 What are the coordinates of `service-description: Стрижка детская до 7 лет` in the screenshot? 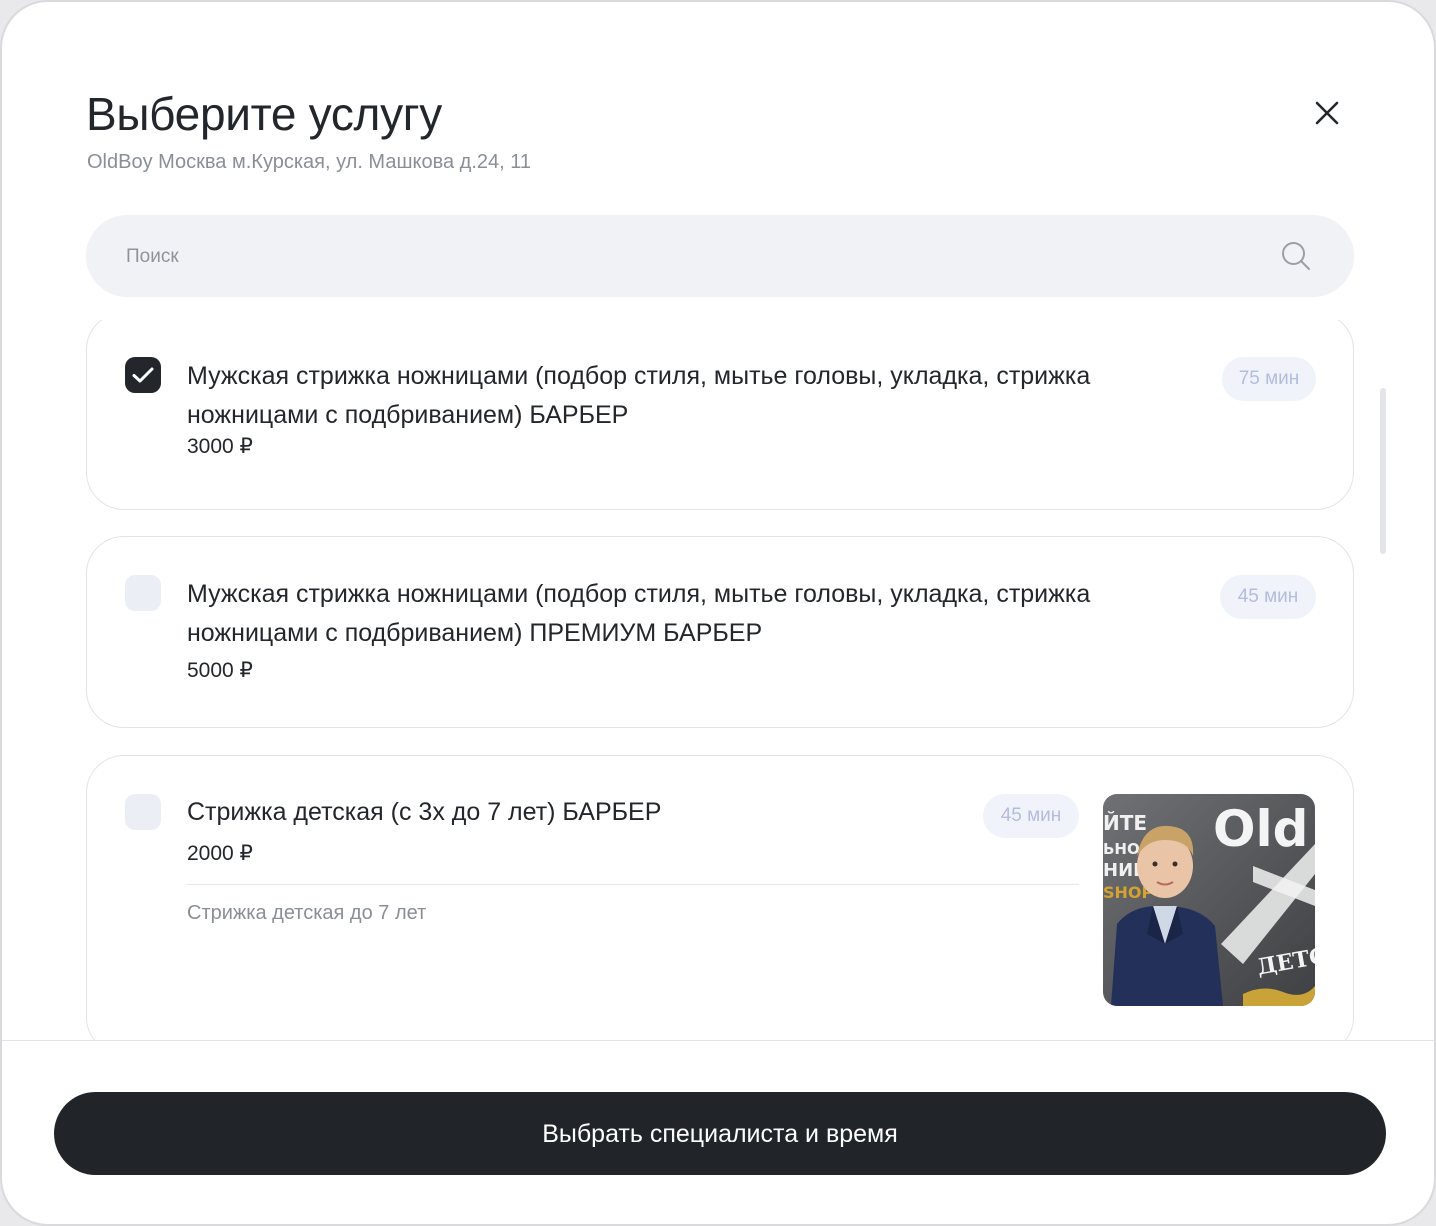 It's located at (307, 913).